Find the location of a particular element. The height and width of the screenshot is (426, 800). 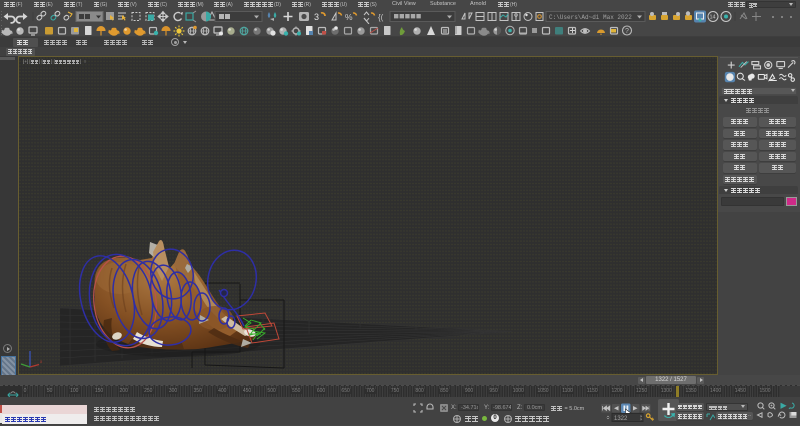

svg-text: 14 is located at coordinates (713, 18).